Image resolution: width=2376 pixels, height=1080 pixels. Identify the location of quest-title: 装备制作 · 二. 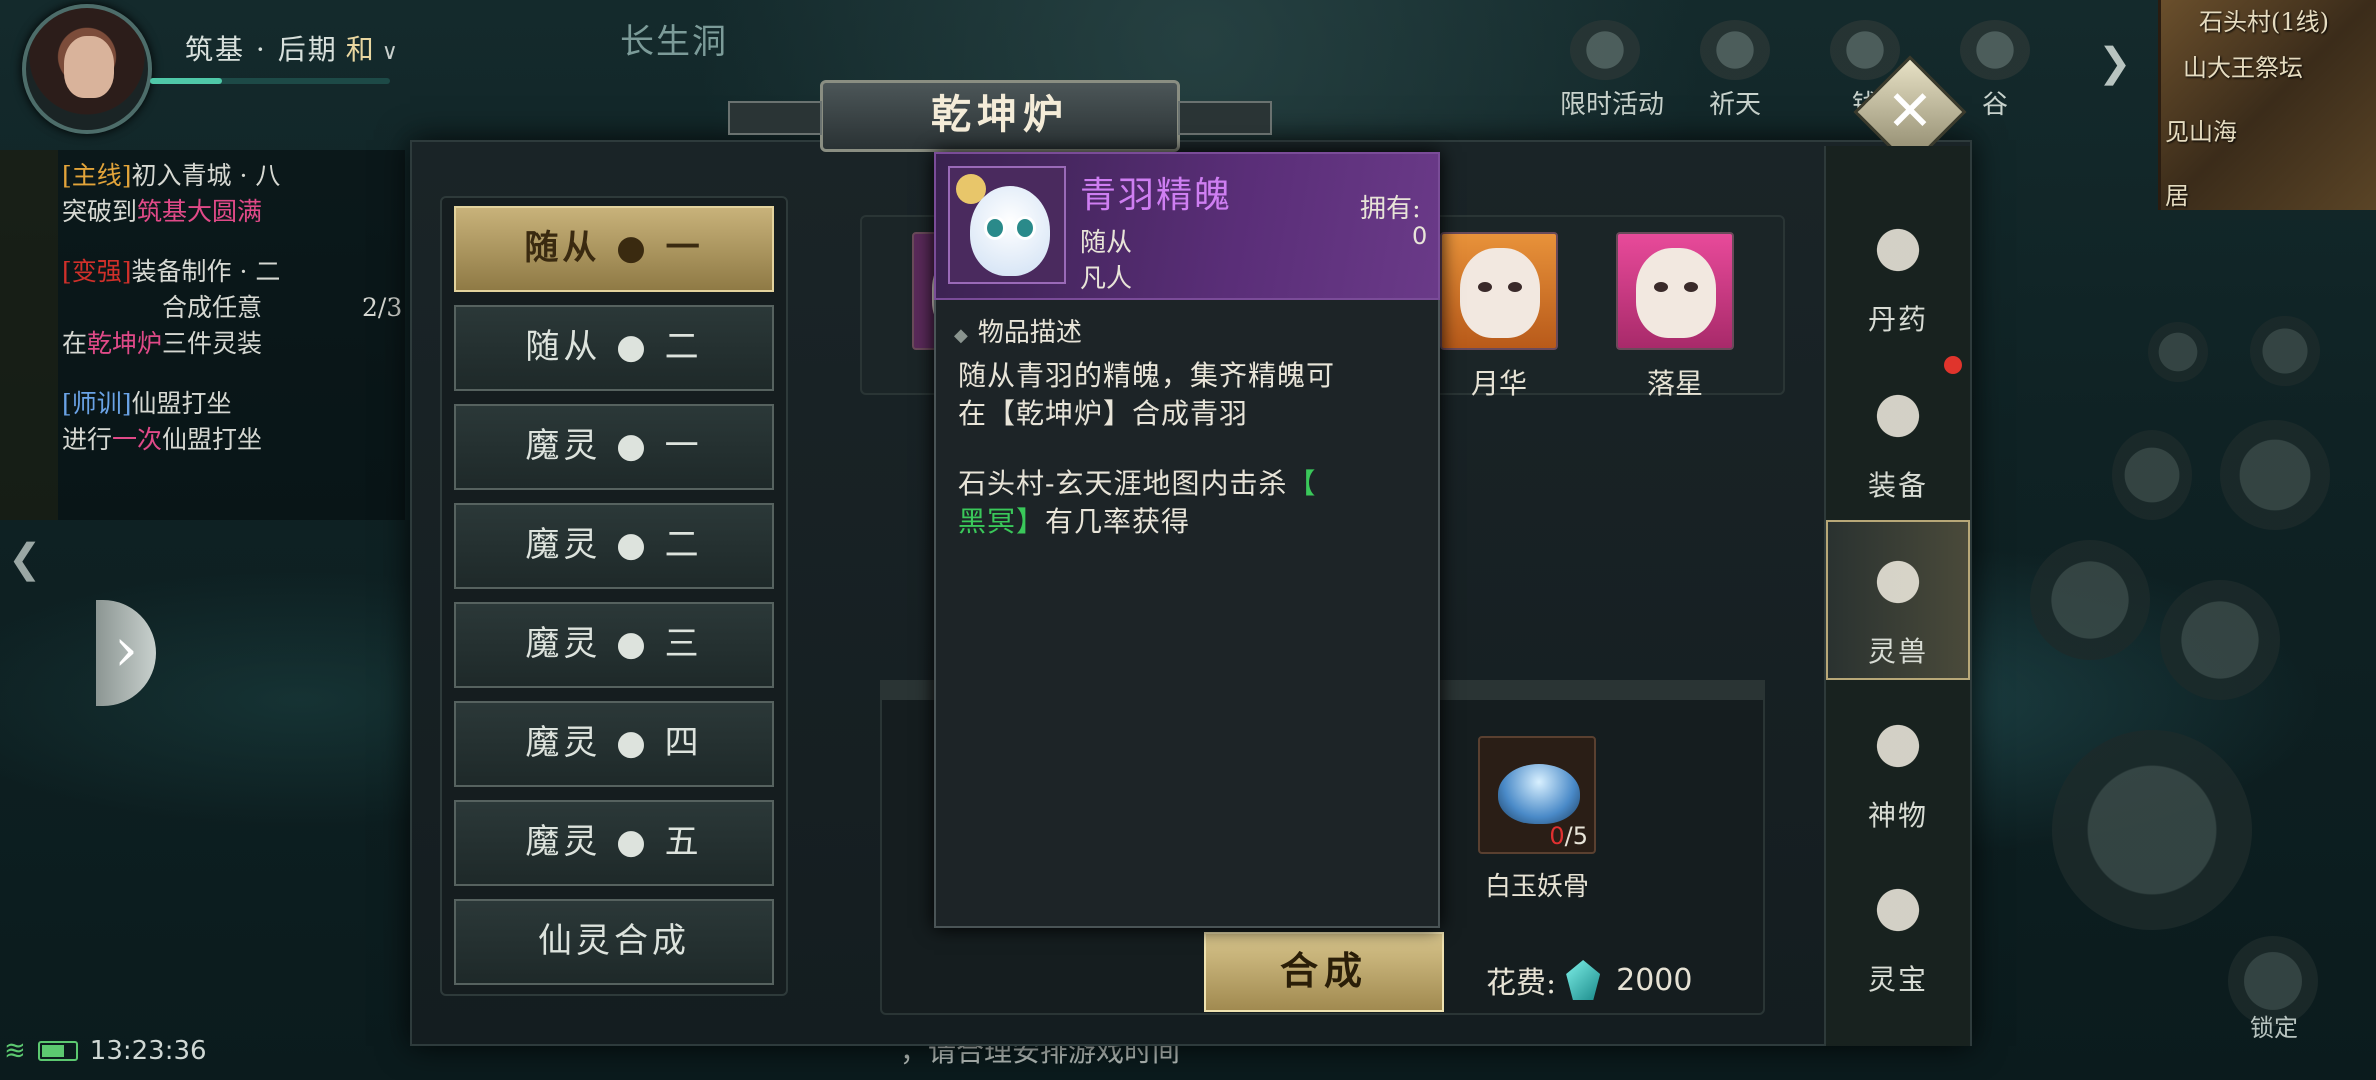
(206, 271).